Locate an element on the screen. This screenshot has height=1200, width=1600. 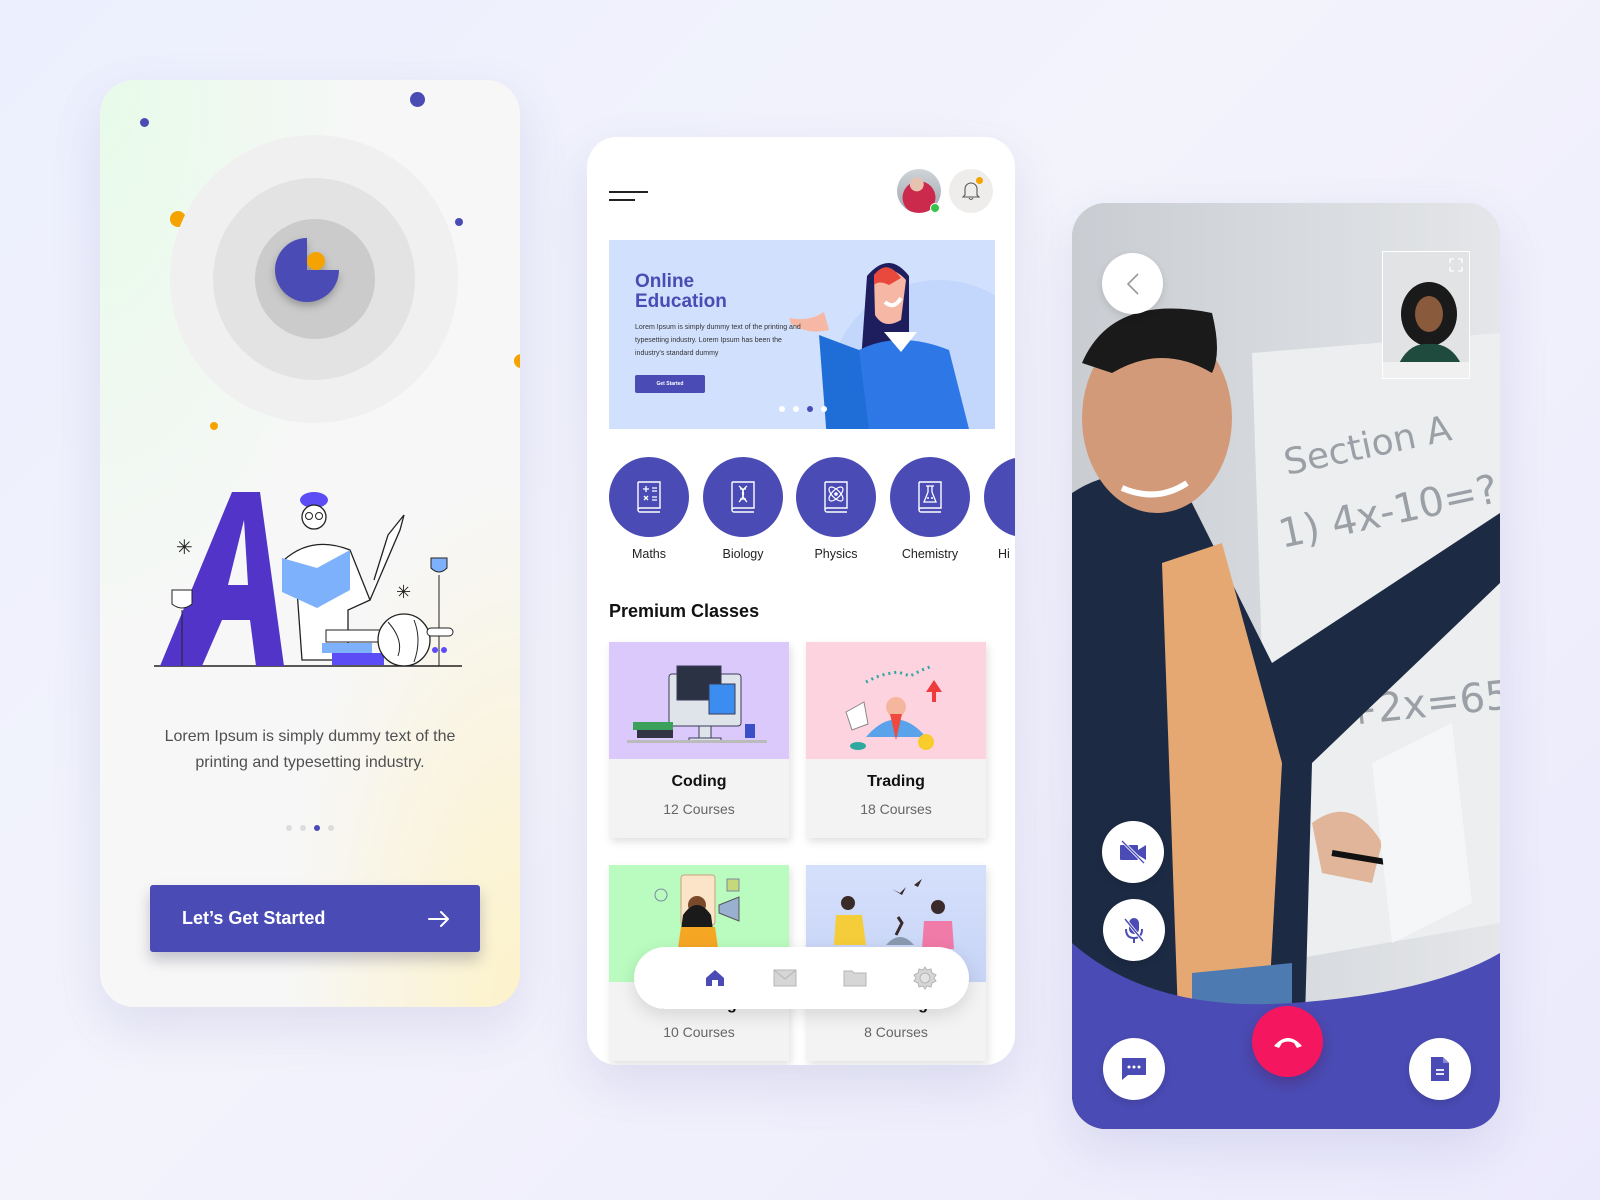
online-status-indicator is located at coordinates (935, 208).